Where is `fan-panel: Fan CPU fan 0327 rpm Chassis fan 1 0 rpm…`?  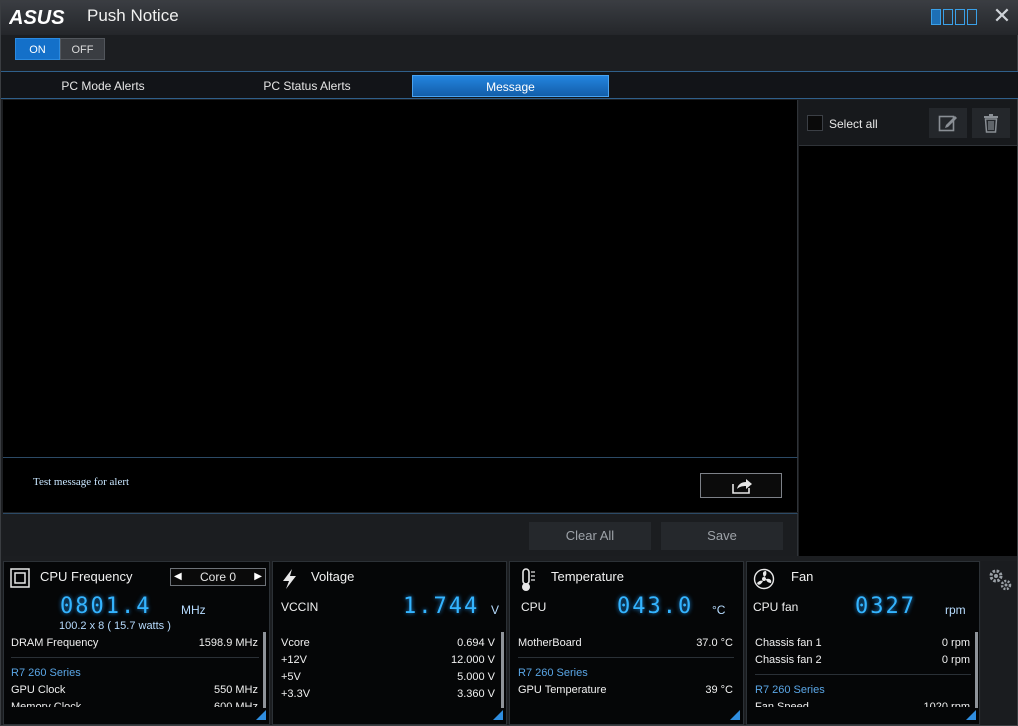 fan-panel: Fan CPU fan 0327 rpm Chassis fan 1 0 rpm… is located at coordinates (863, 643).